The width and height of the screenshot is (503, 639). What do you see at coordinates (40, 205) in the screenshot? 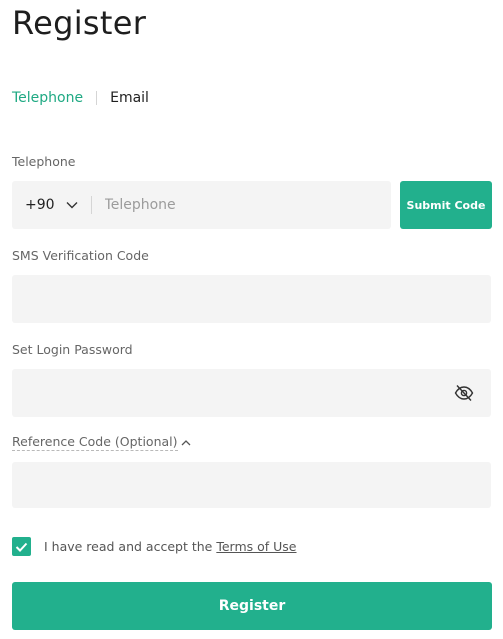
I see `country-code-value: +90` at bounding box center [40, 205].